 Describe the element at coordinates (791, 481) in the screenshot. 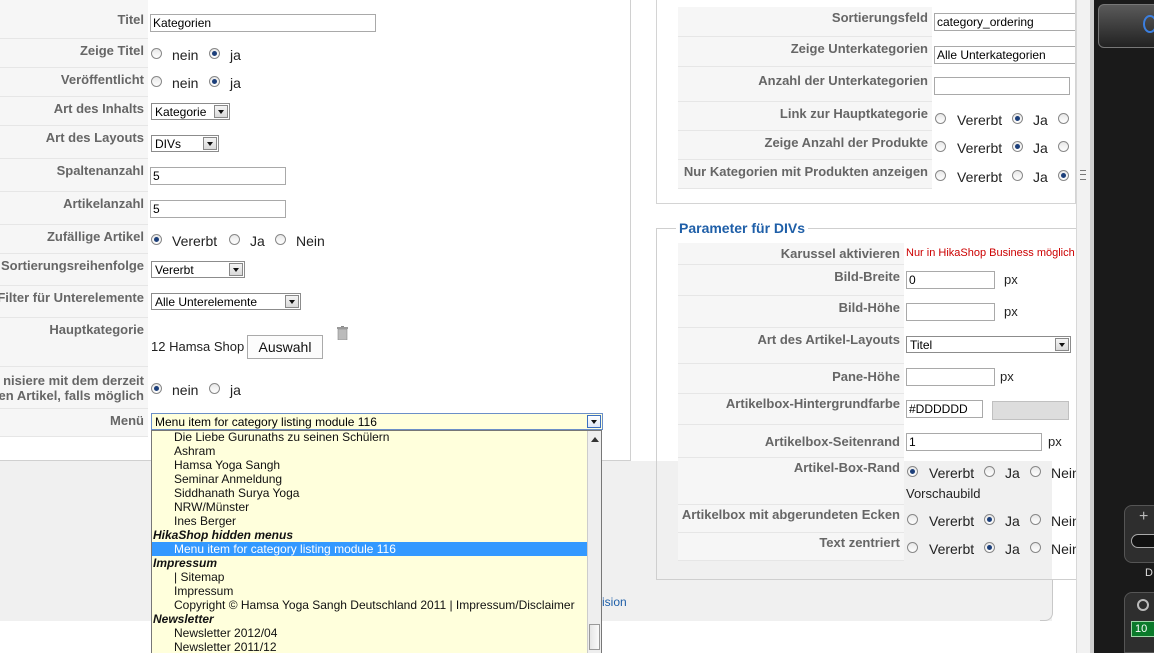

I see `row-box-rand: Artikel-Box-Rand` at that location.